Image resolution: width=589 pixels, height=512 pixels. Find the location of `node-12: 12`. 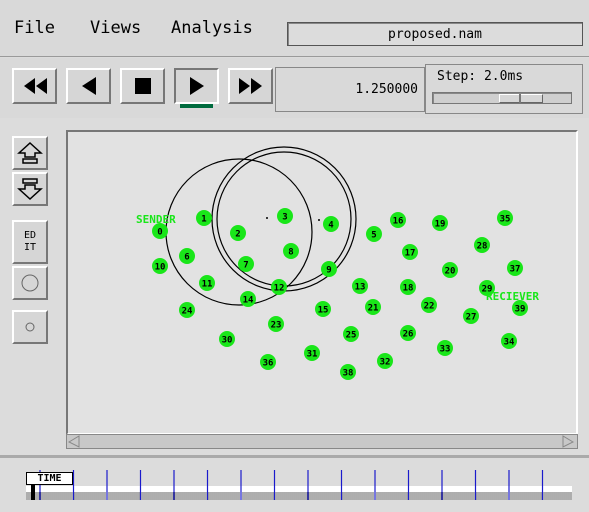

node-12: 12 is located at coordinates (279, 287).